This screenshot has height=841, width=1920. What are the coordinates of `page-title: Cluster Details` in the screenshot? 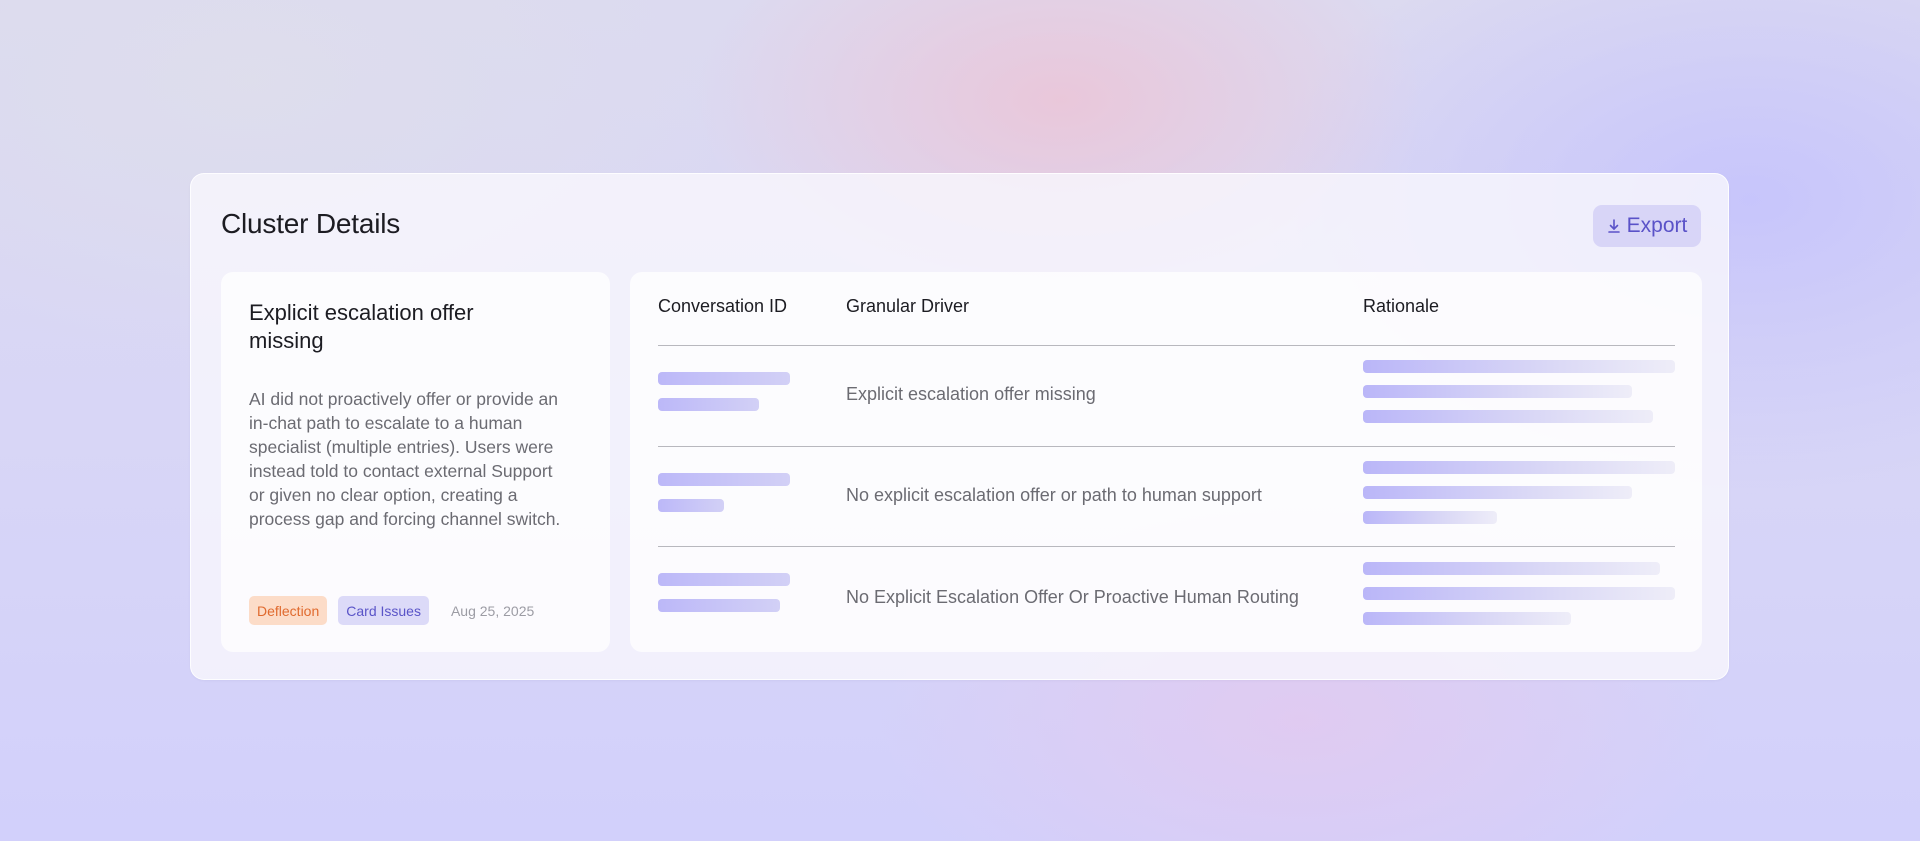 It's located at (311, 223).